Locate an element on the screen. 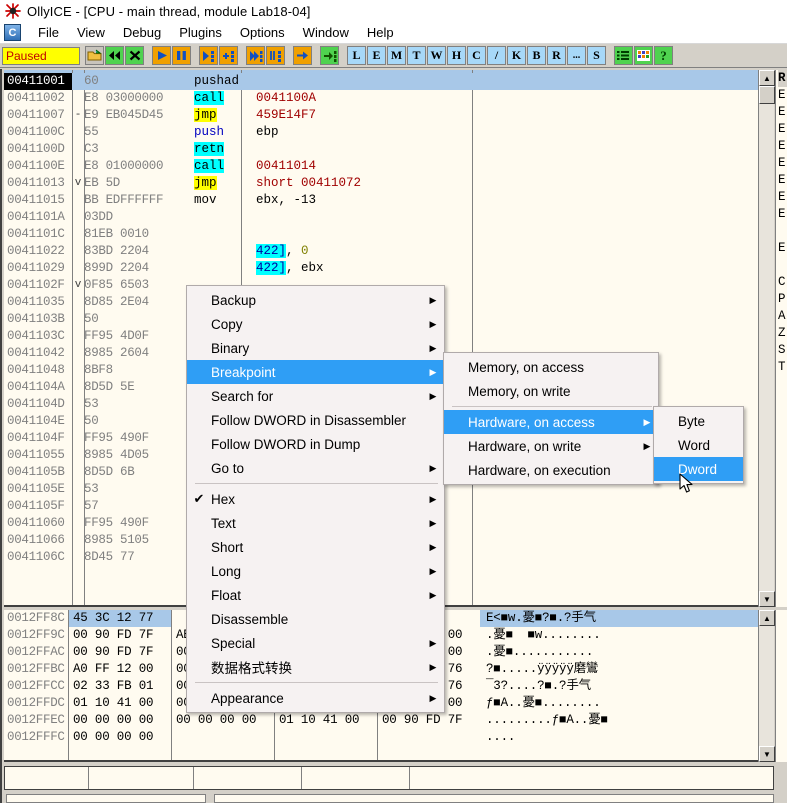 The image size is (787, 803). scroll-down-arrow-icon: ▼ is located at coordinates (767, 599).